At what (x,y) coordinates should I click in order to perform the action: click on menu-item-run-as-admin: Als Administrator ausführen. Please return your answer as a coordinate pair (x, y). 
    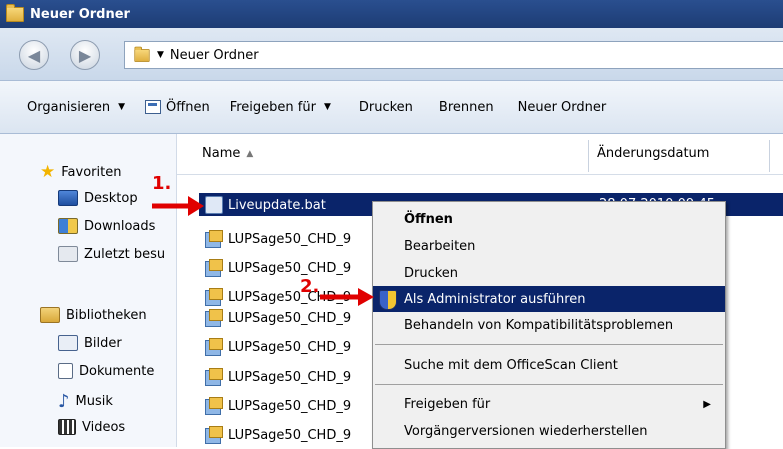
    Looking at the image, I should click on (549, 299).